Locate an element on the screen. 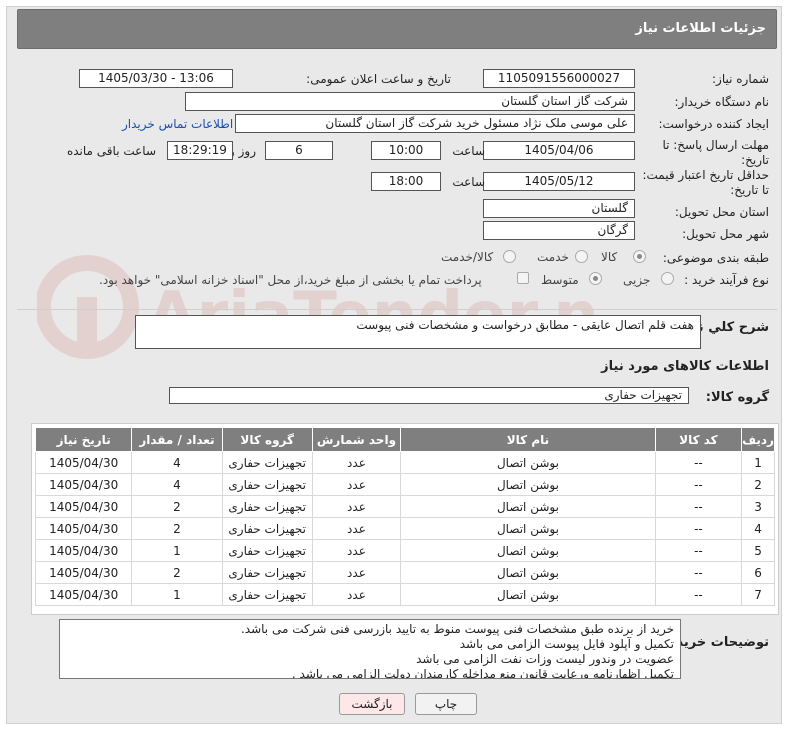 The height and width of the screenshot is (730, 788). process-option-medium: متوسط is located at coordinates (560, 280).